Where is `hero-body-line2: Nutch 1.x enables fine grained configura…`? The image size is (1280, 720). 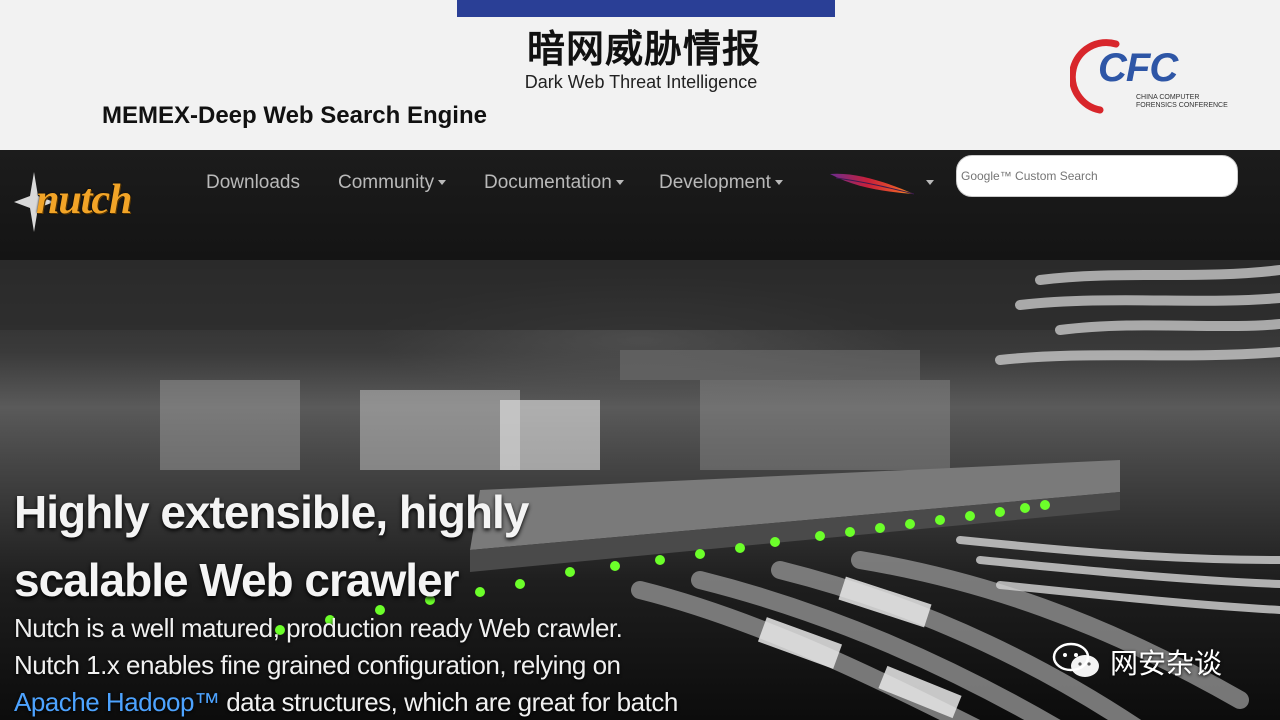
hero-body-line2: Nutch 1.x enables fine grained configura… is located at coordinates (317, 665).